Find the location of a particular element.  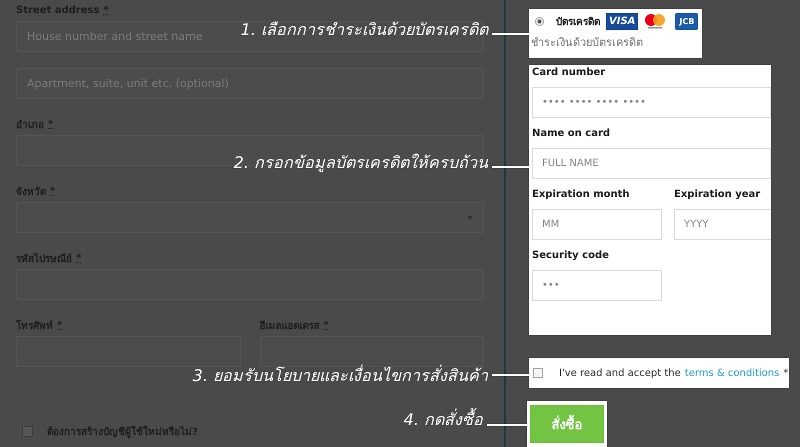

terms-link: terms & conditions is located at coordinates (732, 373).